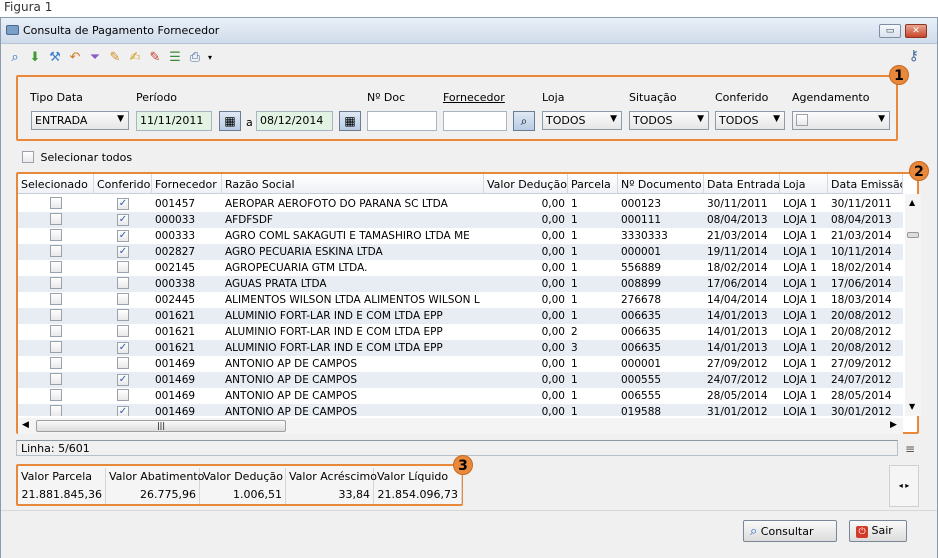  I want to click on search-fornecedor-icon: ⌕, so click(524, 121).